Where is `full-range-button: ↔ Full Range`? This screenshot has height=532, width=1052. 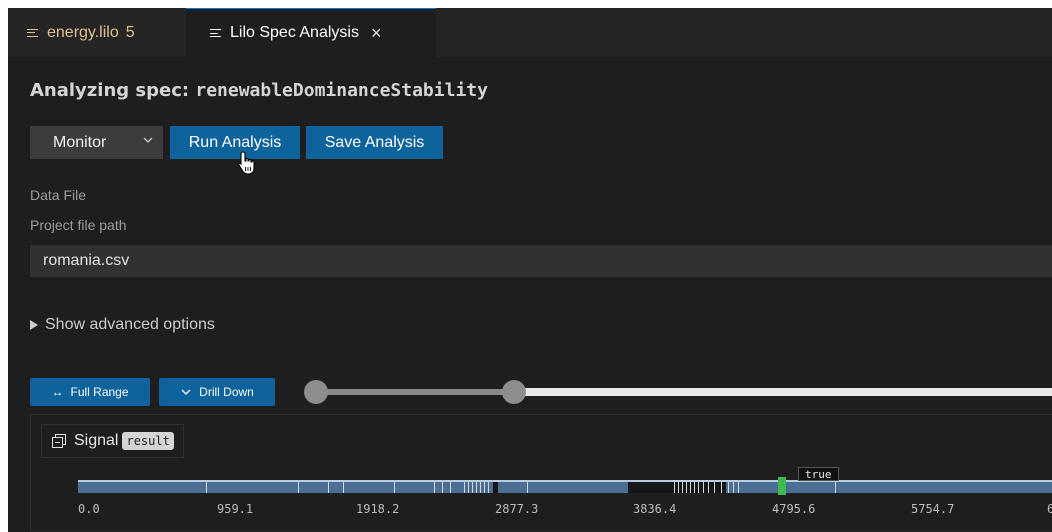
full-range-button: ↔ Full Range is located at coordinates (90, 392).